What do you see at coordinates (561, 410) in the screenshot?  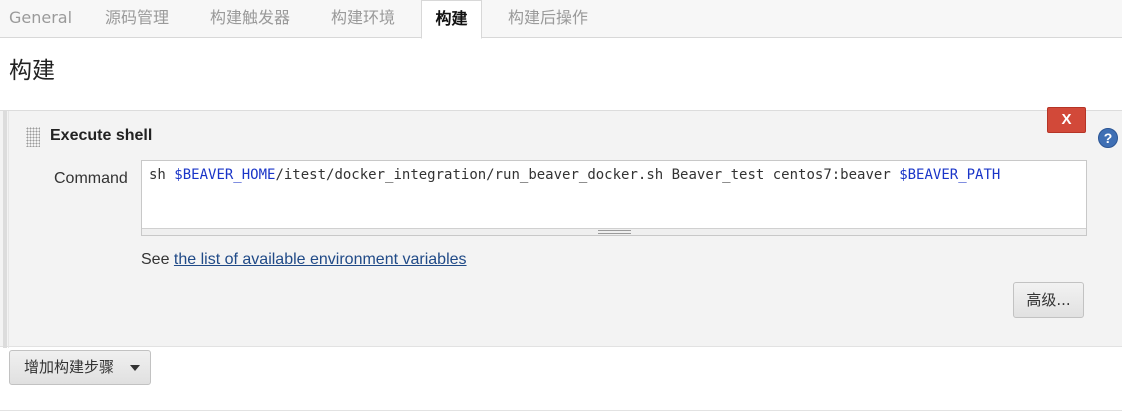 I see `bottom-divider` at bounding box center [561, 410].